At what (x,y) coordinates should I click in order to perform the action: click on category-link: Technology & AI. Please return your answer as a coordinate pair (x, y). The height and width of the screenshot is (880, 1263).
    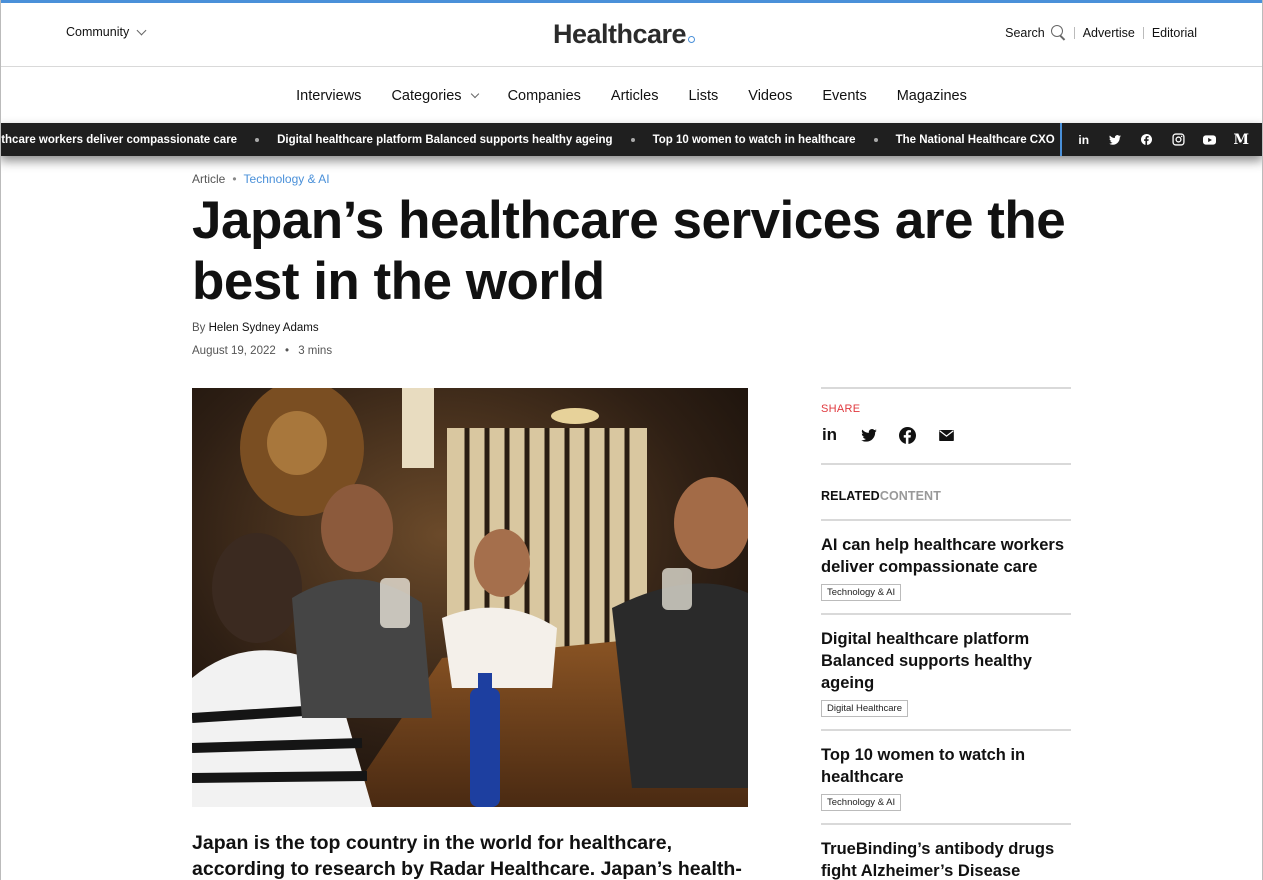
    Looking at the image, I should click on (287, 179).